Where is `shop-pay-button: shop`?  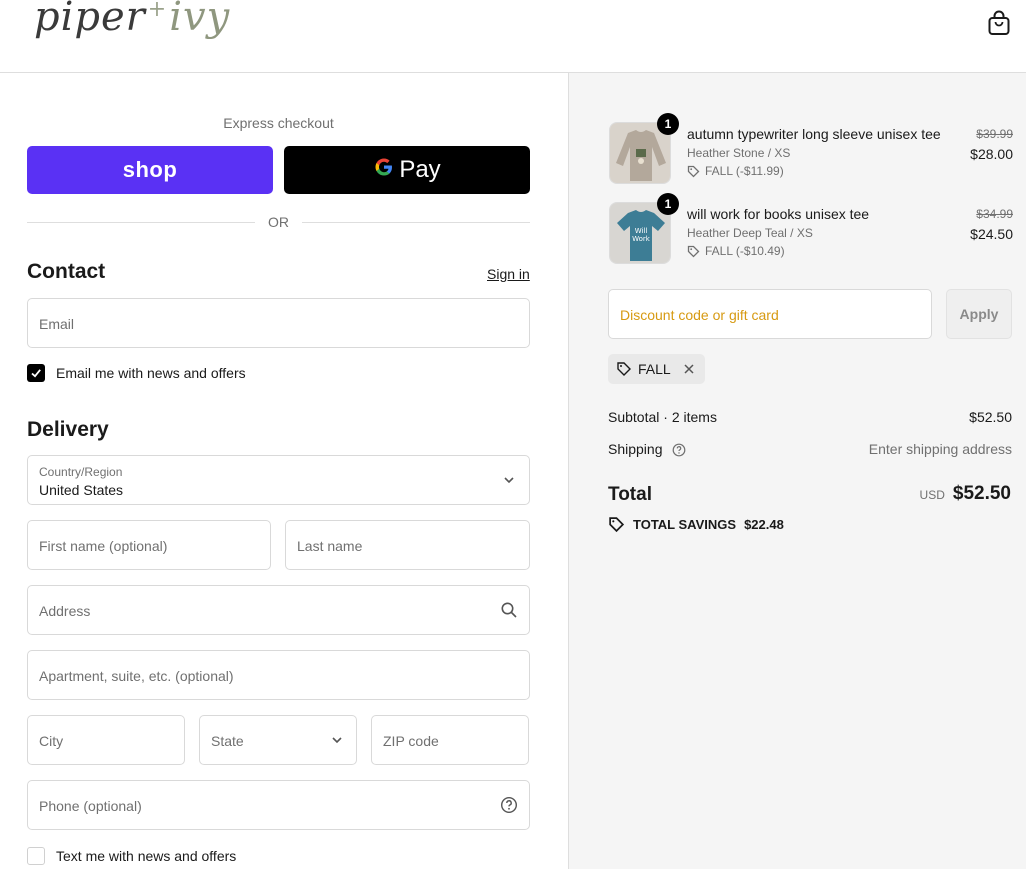
shop-pay-button: shop is located at coordinates (150, 170).